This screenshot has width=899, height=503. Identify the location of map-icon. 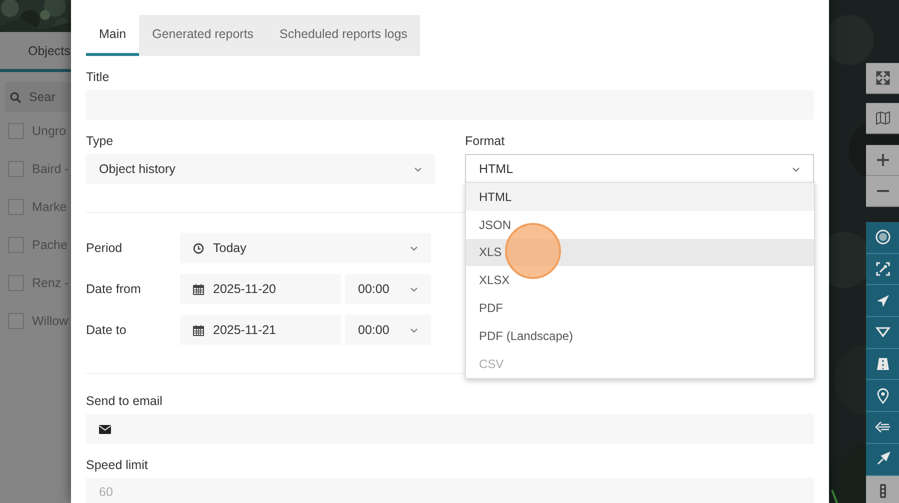
(882, 118).